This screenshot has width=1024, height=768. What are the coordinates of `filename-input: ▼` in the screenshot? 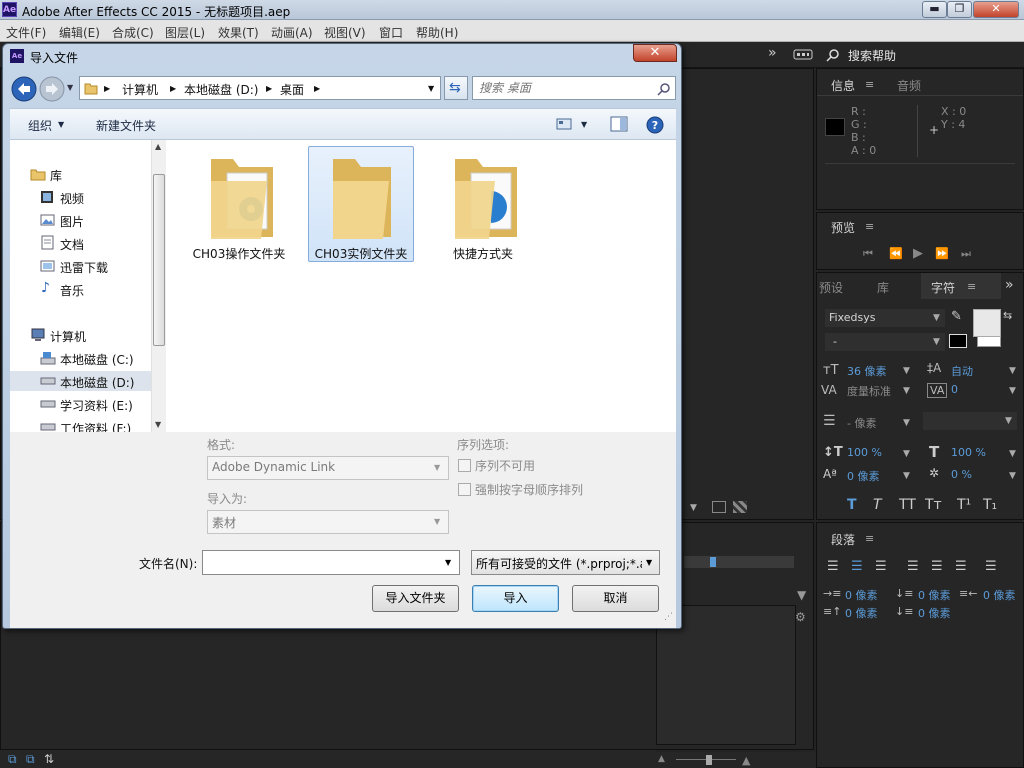 It's located at (331, 562).